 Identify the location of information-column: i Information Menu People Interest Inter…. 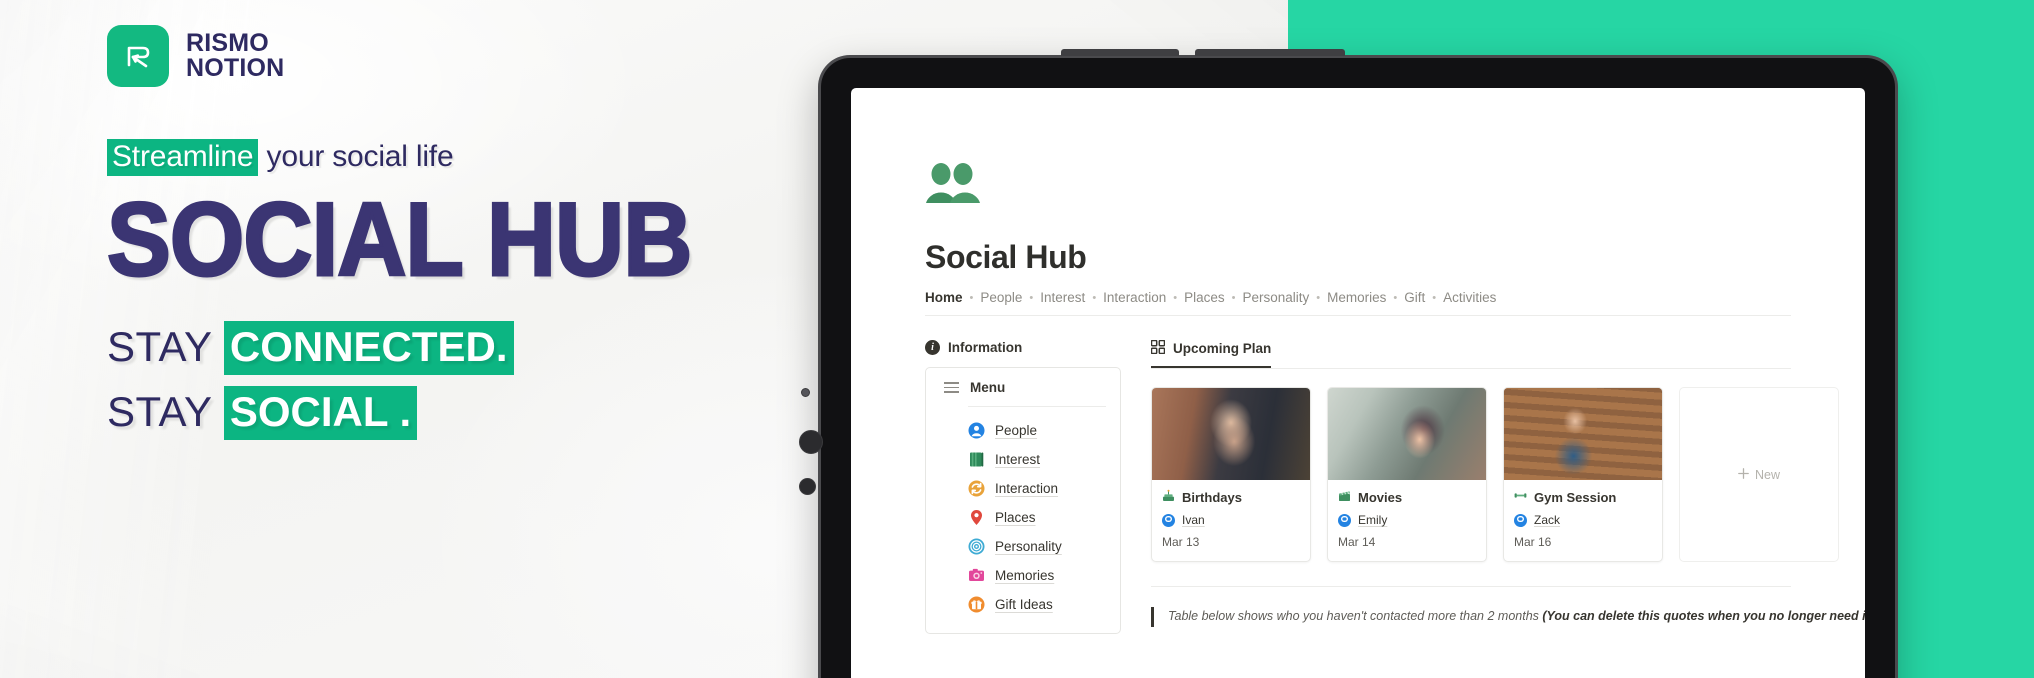
(1023, 487).